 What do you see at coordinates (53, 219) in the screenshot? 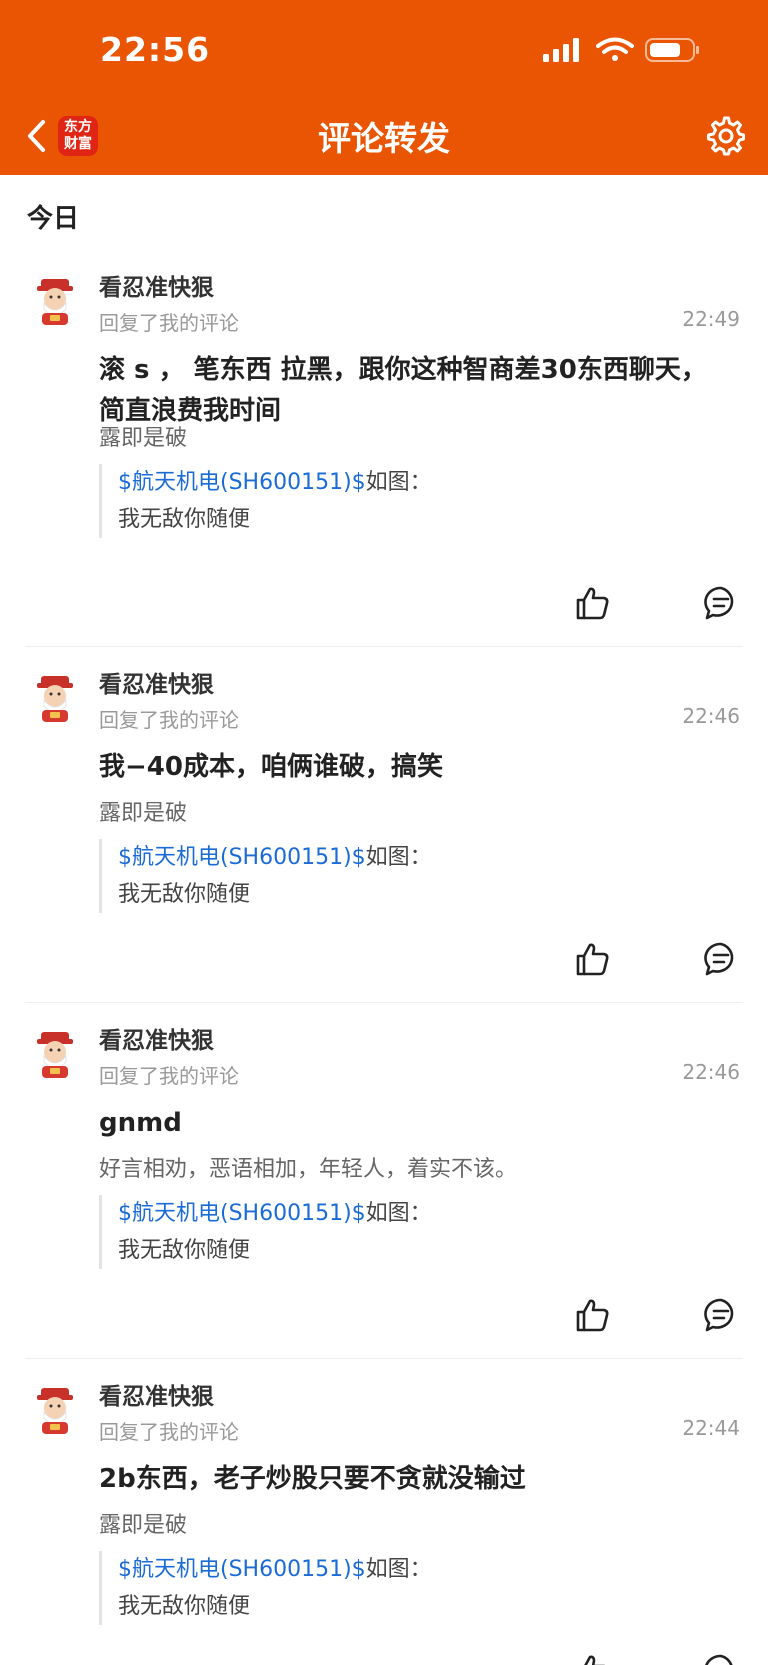
I see `section-label-today: 今日` at bounding box center [53, 219].